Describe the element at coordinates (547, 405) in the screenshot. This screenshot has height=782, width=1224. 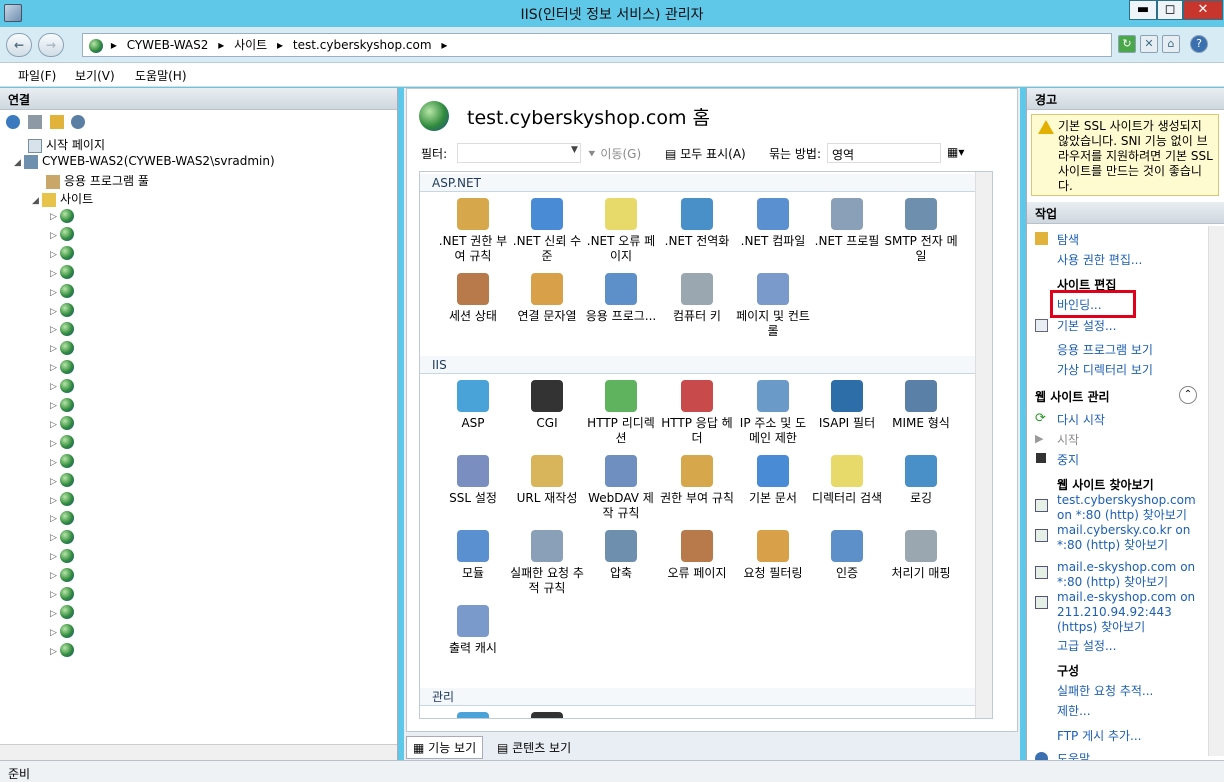
I see `feature-tile: CGI` at that location.